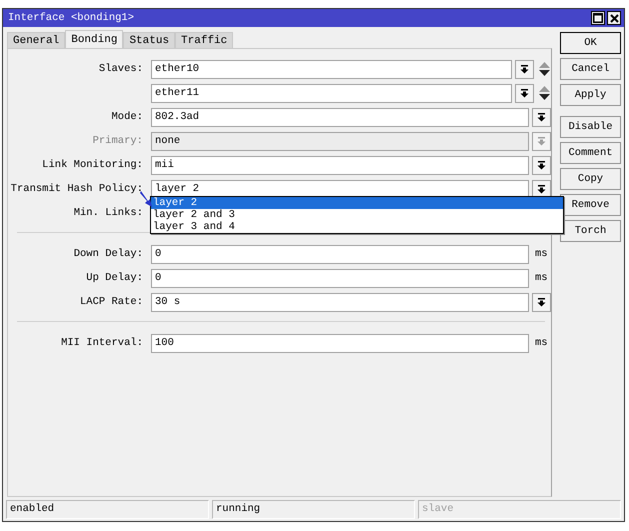 Image resolution: width=629 pixels, height=531 pixels. What do you see at coordinates (108, 254) in the screenshot?
I see `field-label: Down Delay:` at bounding box center [108, 254].